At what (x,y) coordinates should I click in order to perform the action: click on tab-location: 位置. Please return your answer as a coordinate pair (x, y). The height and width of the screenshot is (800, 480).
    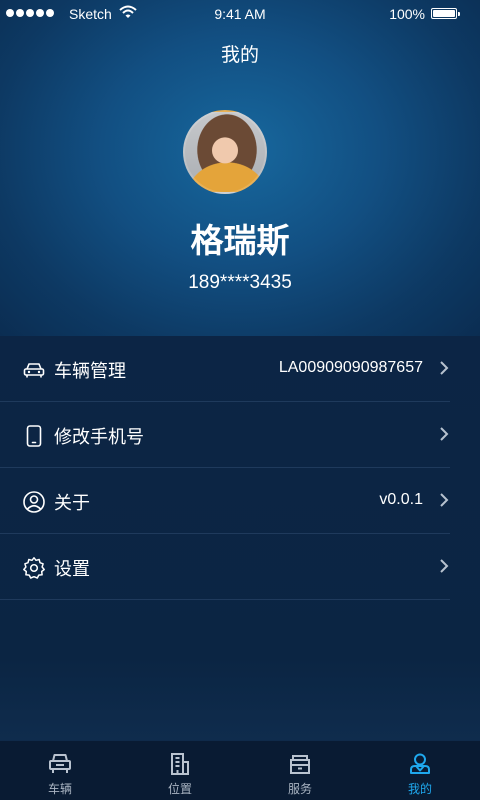
    Looking at the image, I should click on (180, 770).